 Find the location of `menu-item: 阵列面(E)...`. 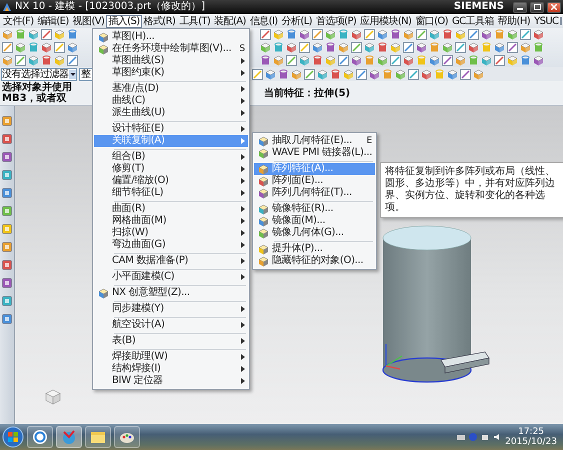

menu-item: 阵列面(E)... is located at coordinates (315, 181).